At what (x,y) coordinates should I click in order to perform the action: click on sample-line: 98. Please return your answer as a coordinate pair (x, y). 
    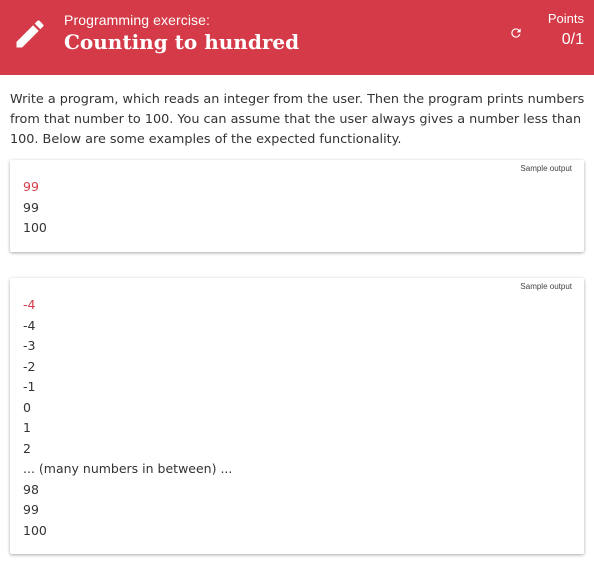
    Looking at the image, I should click on (31, 489).